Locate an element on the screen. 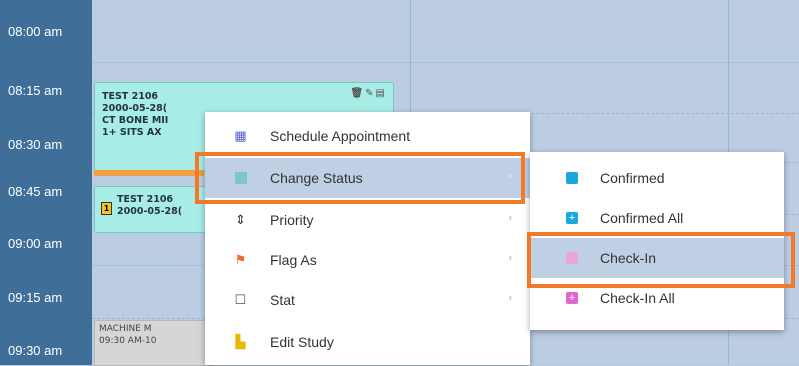 Image resolution: width=799 pixels, height=366 pixels. menu-item-label: Priority is located at coordinates (292, 220).